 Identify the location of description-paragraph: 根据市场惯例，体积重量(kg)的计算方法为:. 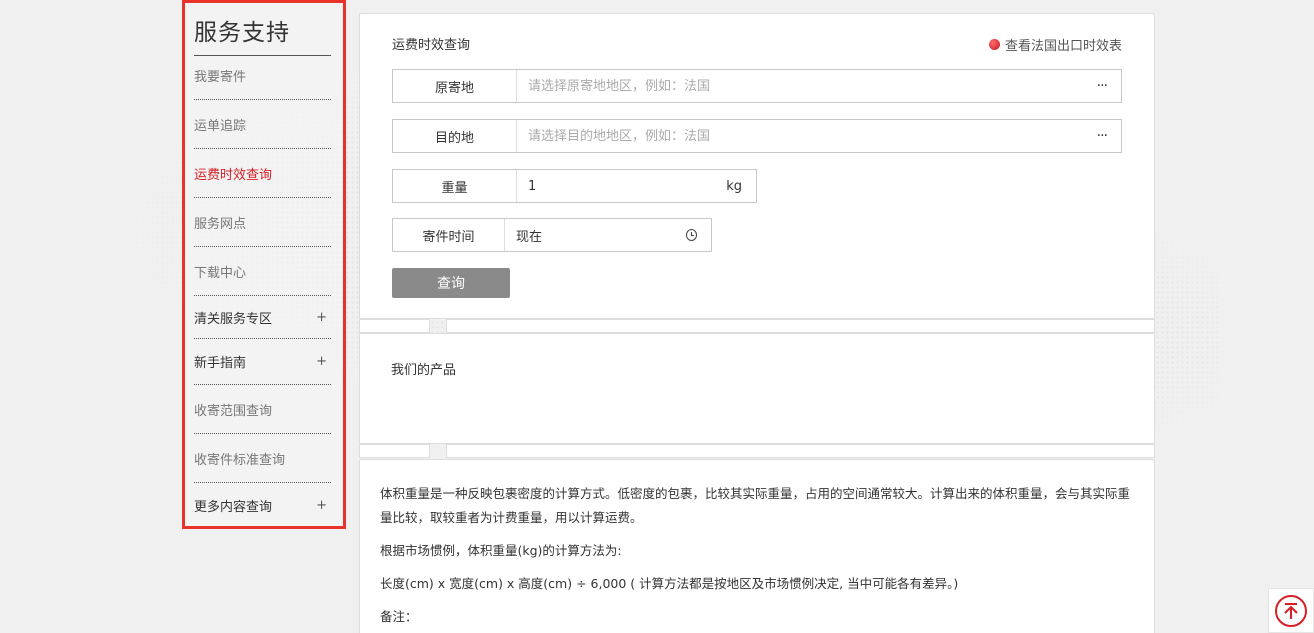
(501, 550).